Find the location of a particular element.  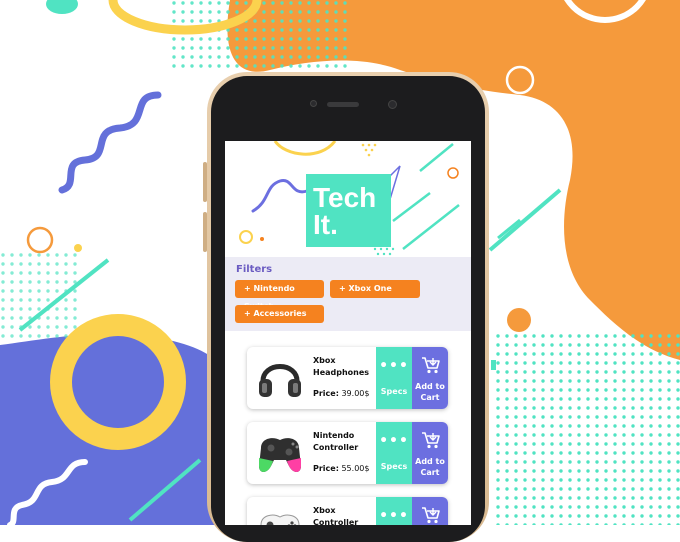

product-price: Price: 39.00$ is located at coordinates (341, 393).